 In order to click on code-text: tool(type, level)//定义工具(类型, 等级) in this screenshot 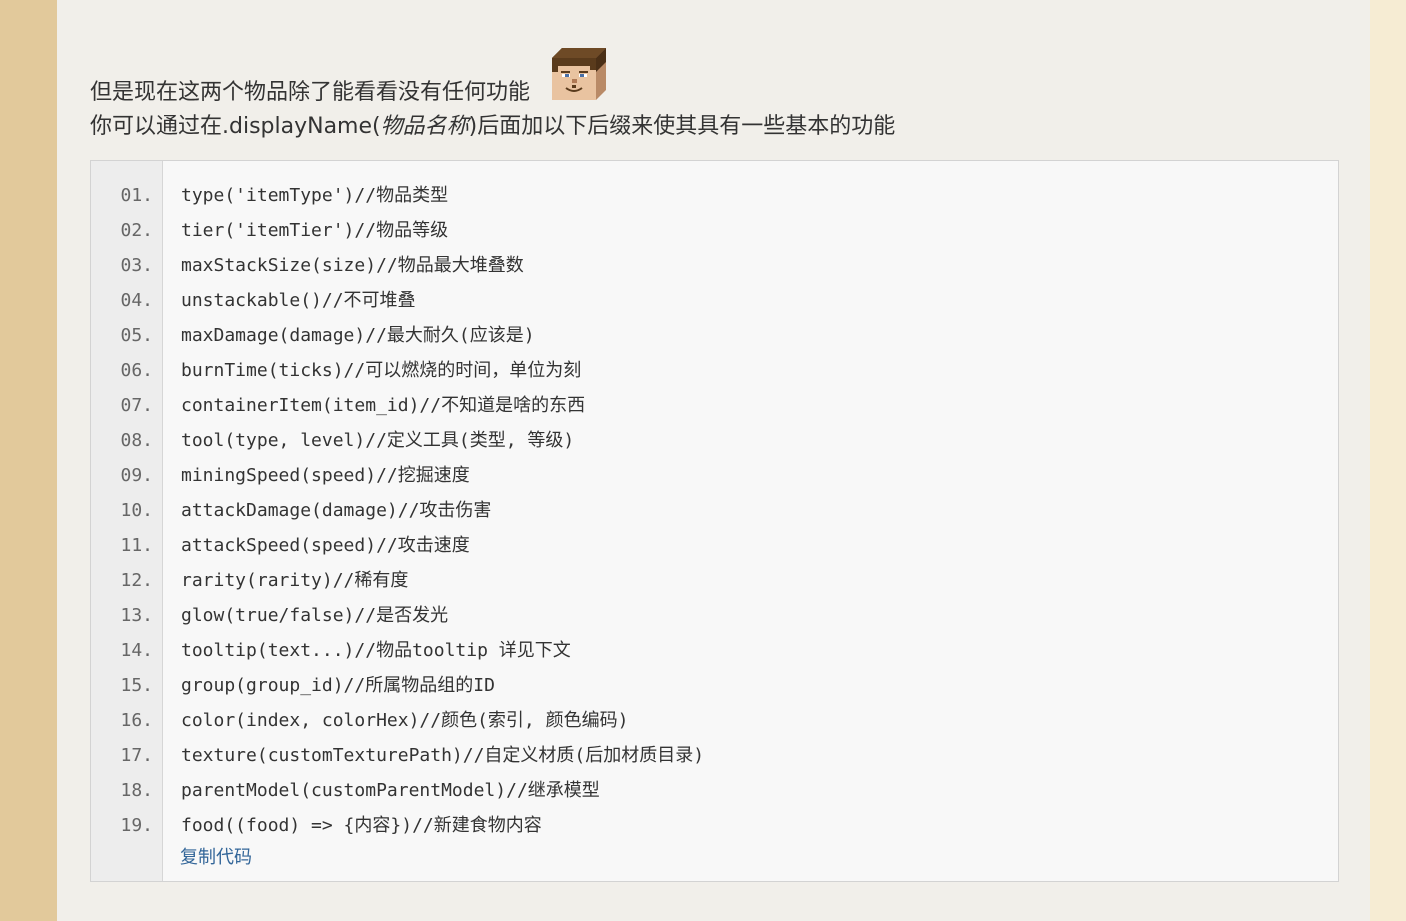, I will do `click(378, 440)`.